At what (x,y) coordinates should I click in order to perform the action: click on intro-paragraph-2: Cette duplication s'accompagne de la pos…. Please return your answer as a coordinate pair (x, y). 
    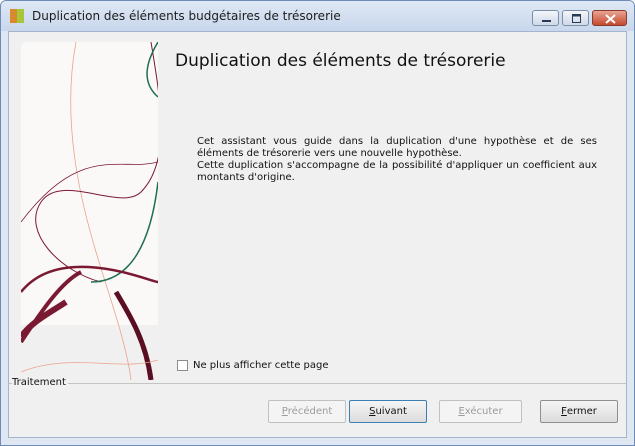
    Looking at the image, I should click on (397, 171).